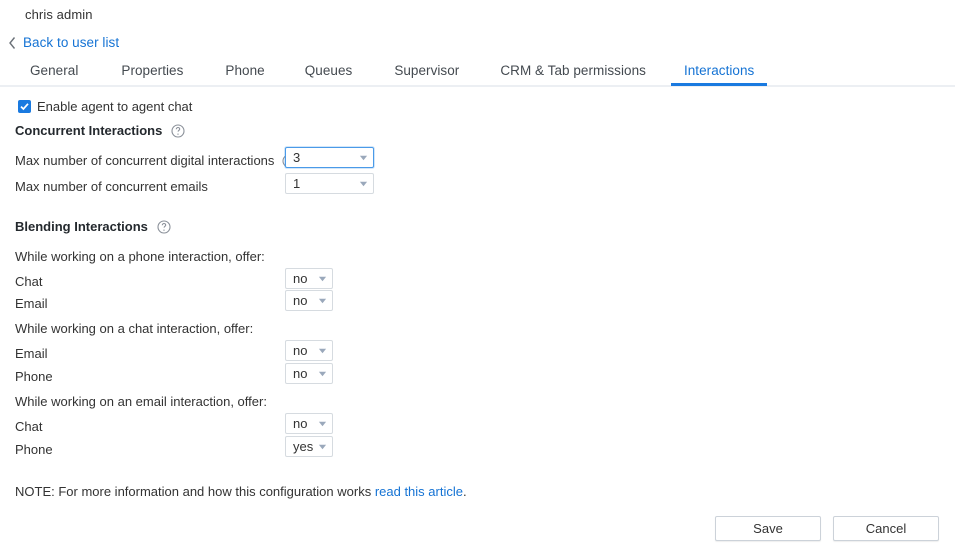 The height and width of the screenshot is (546, 955). Describe the element at coordinates (81, 226) in the screenshot. I see `blending-heading-label: Blending Interactions` at that location.